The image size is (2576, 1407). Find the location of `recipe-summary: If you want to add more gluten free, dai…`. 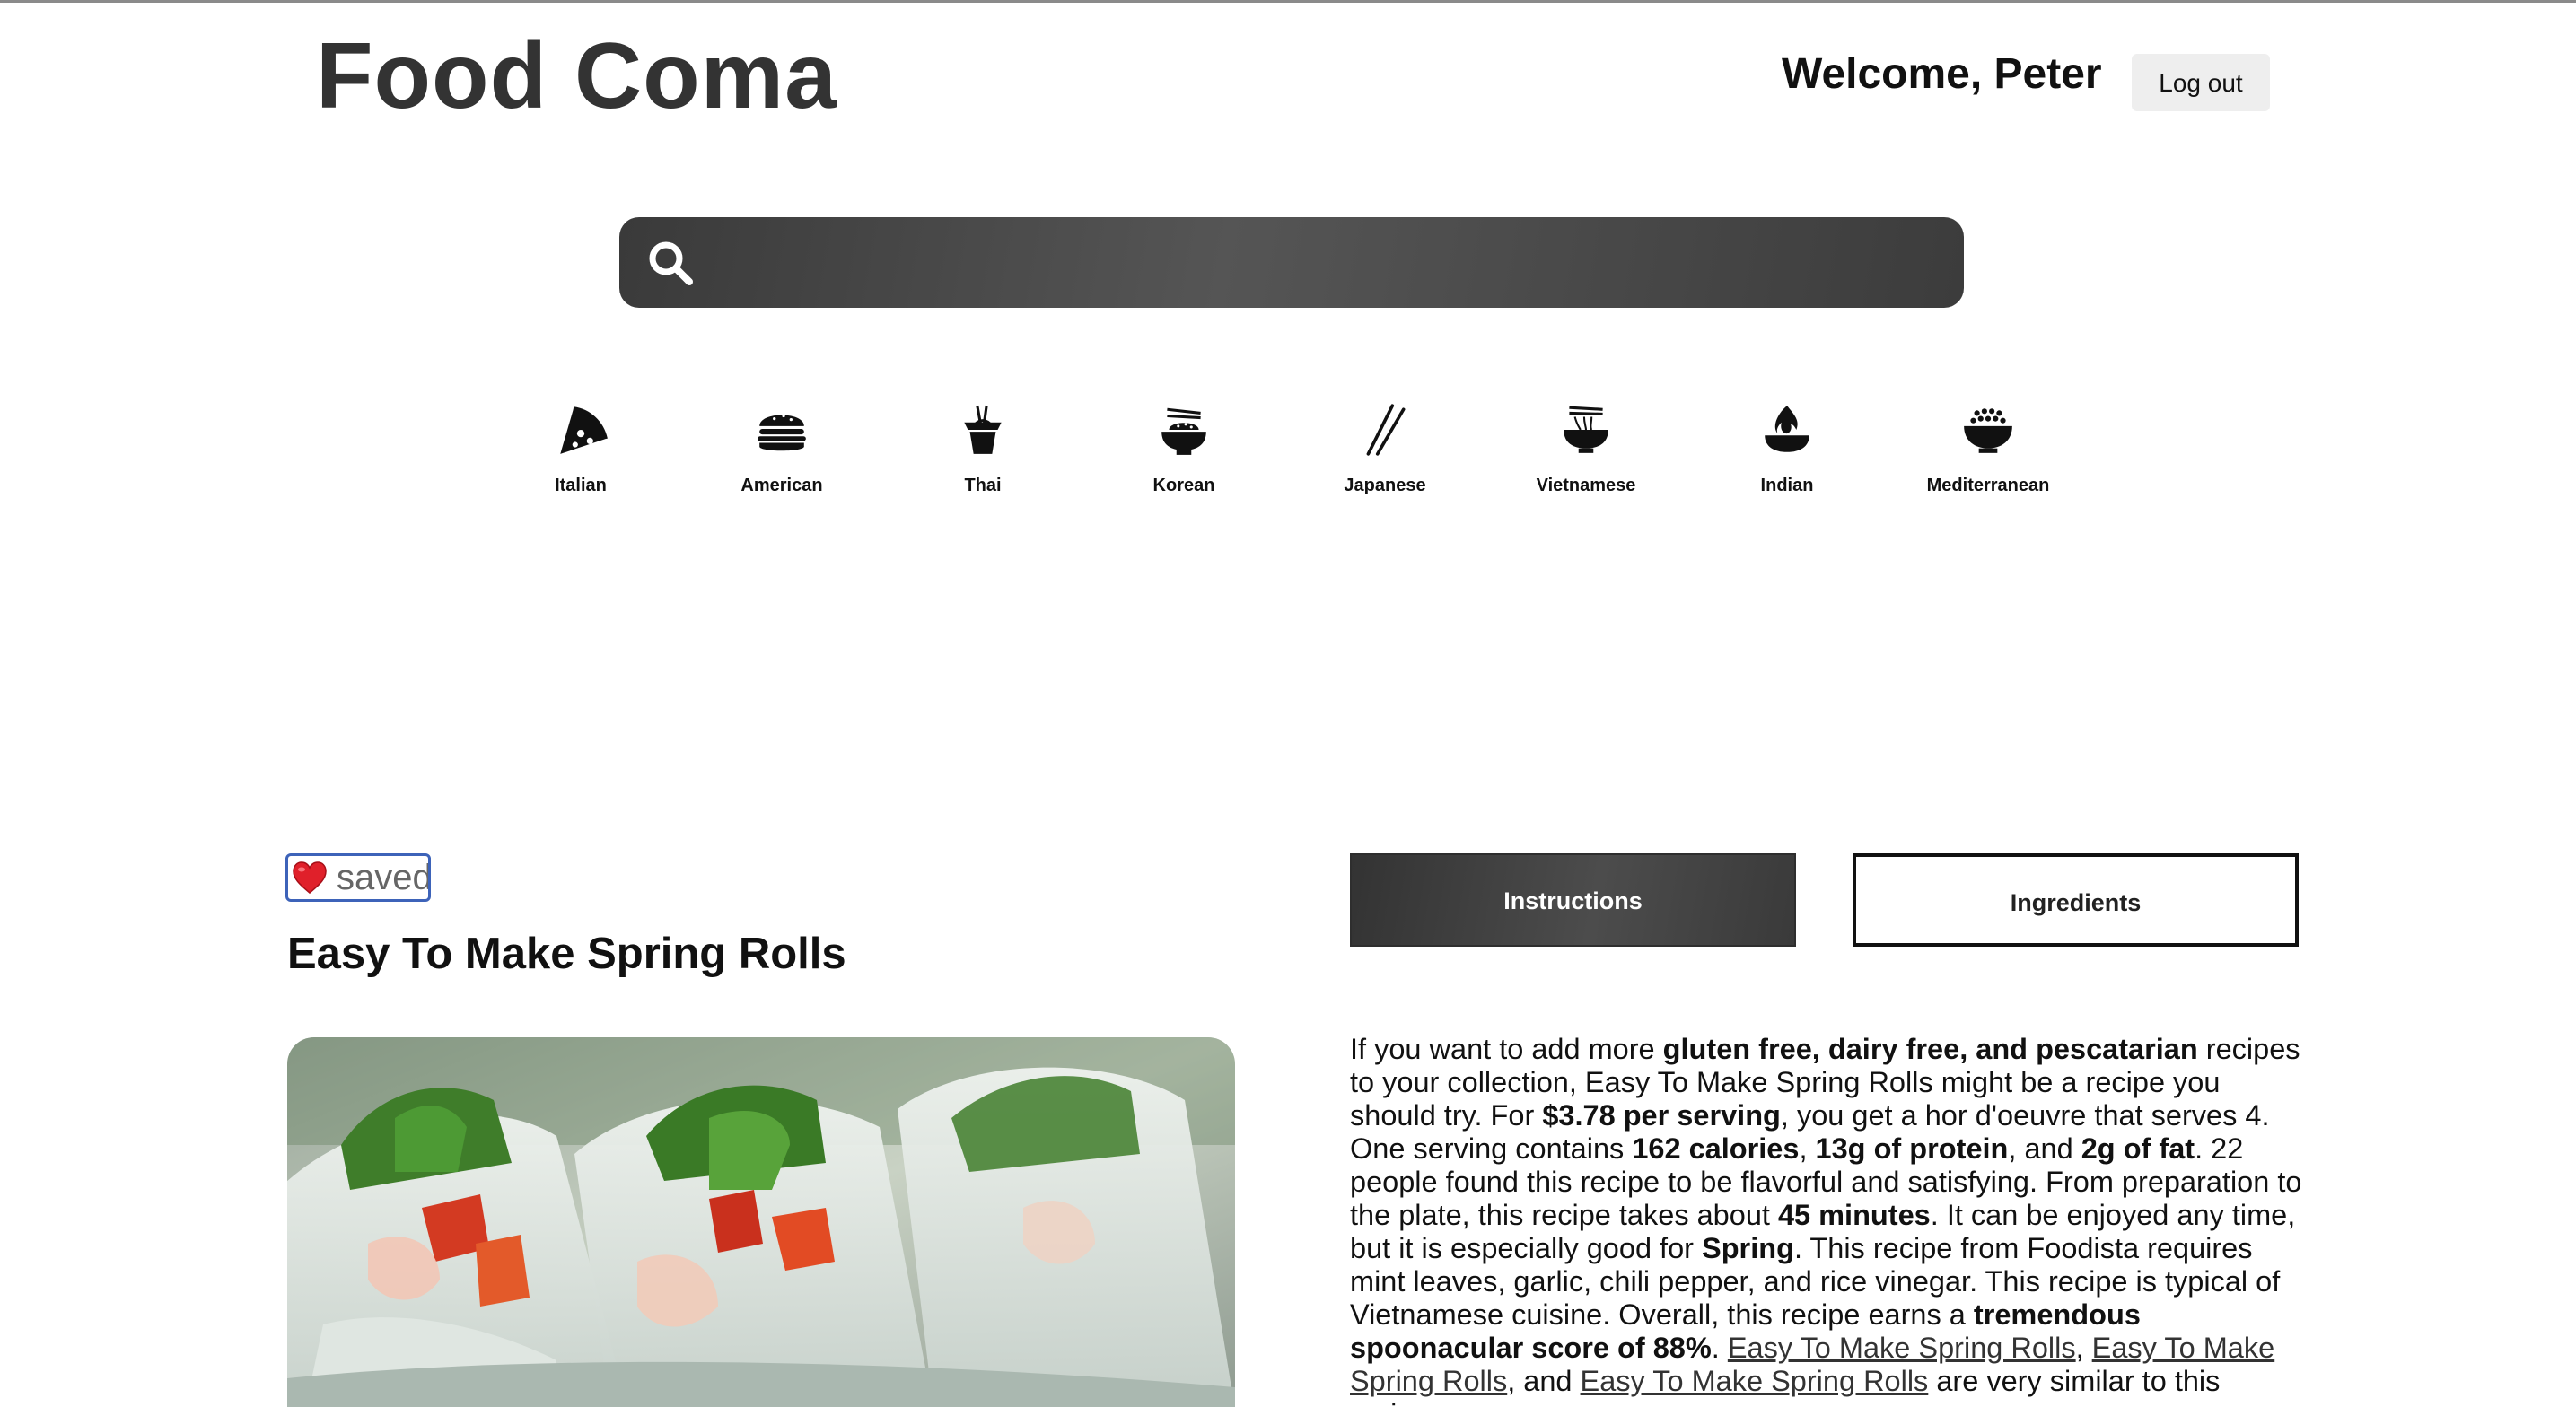

recipe-summary: If you want to add more gluten free, dai… is located at coordinates (1828, 1220).